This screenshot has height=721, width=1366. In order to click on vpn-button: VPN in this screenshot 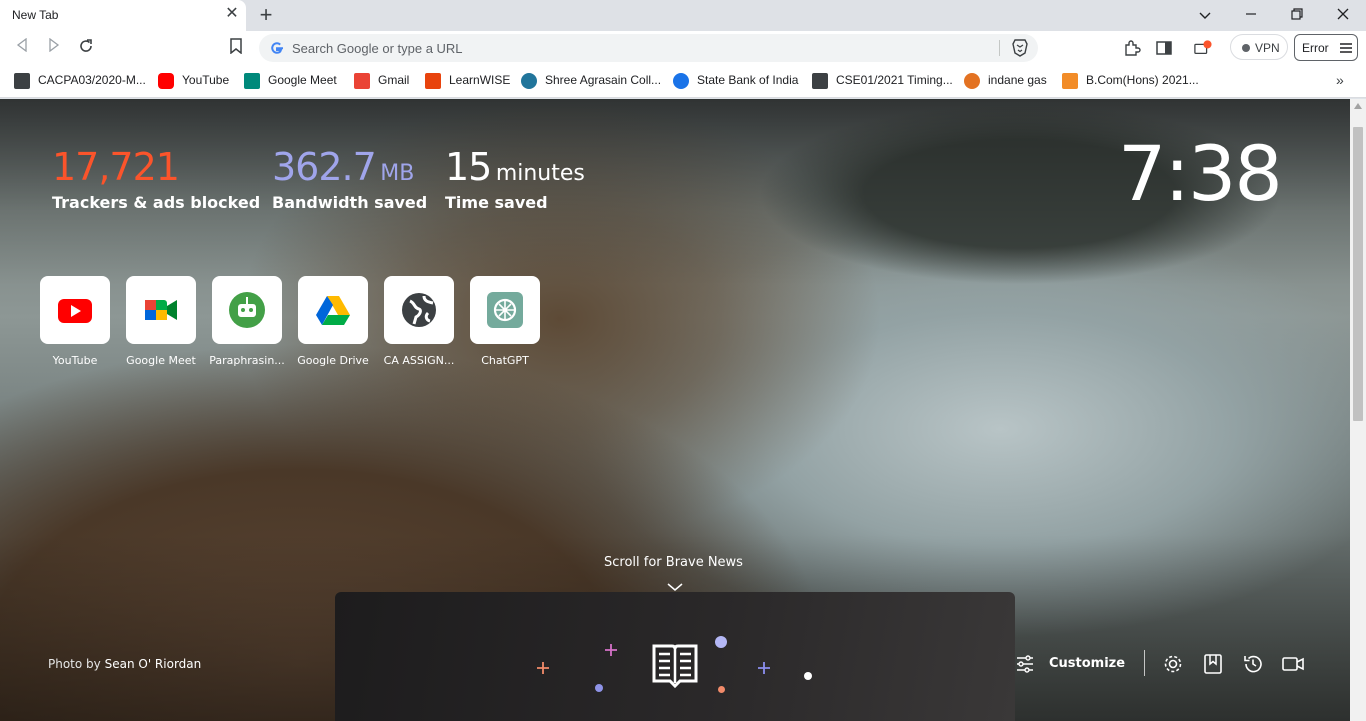, I will do `click(1259, 47)`.